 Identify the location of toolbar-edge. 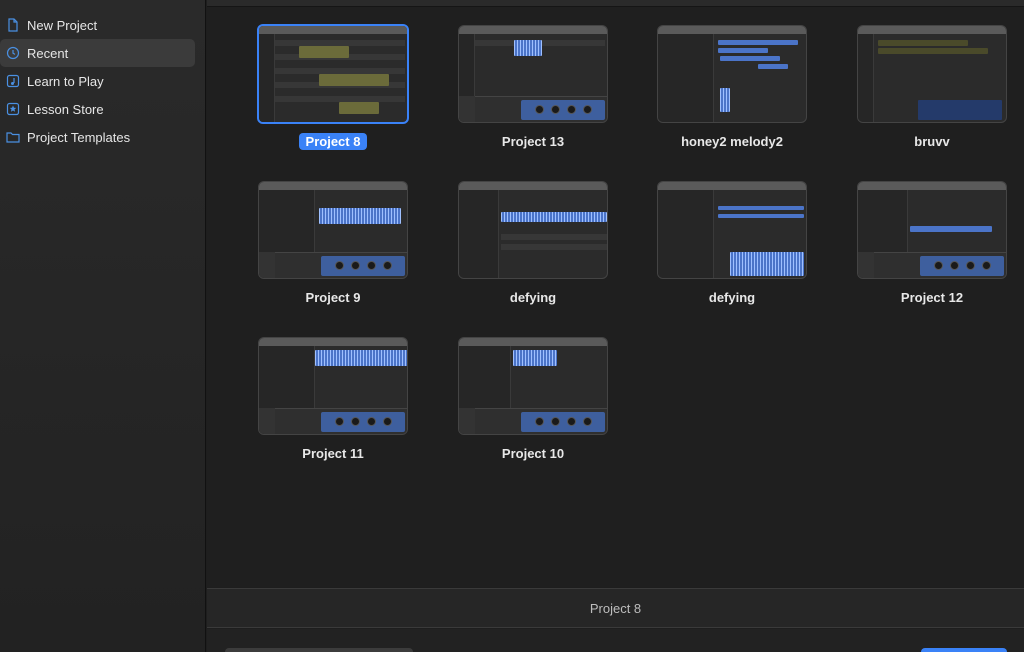
(615, 3).